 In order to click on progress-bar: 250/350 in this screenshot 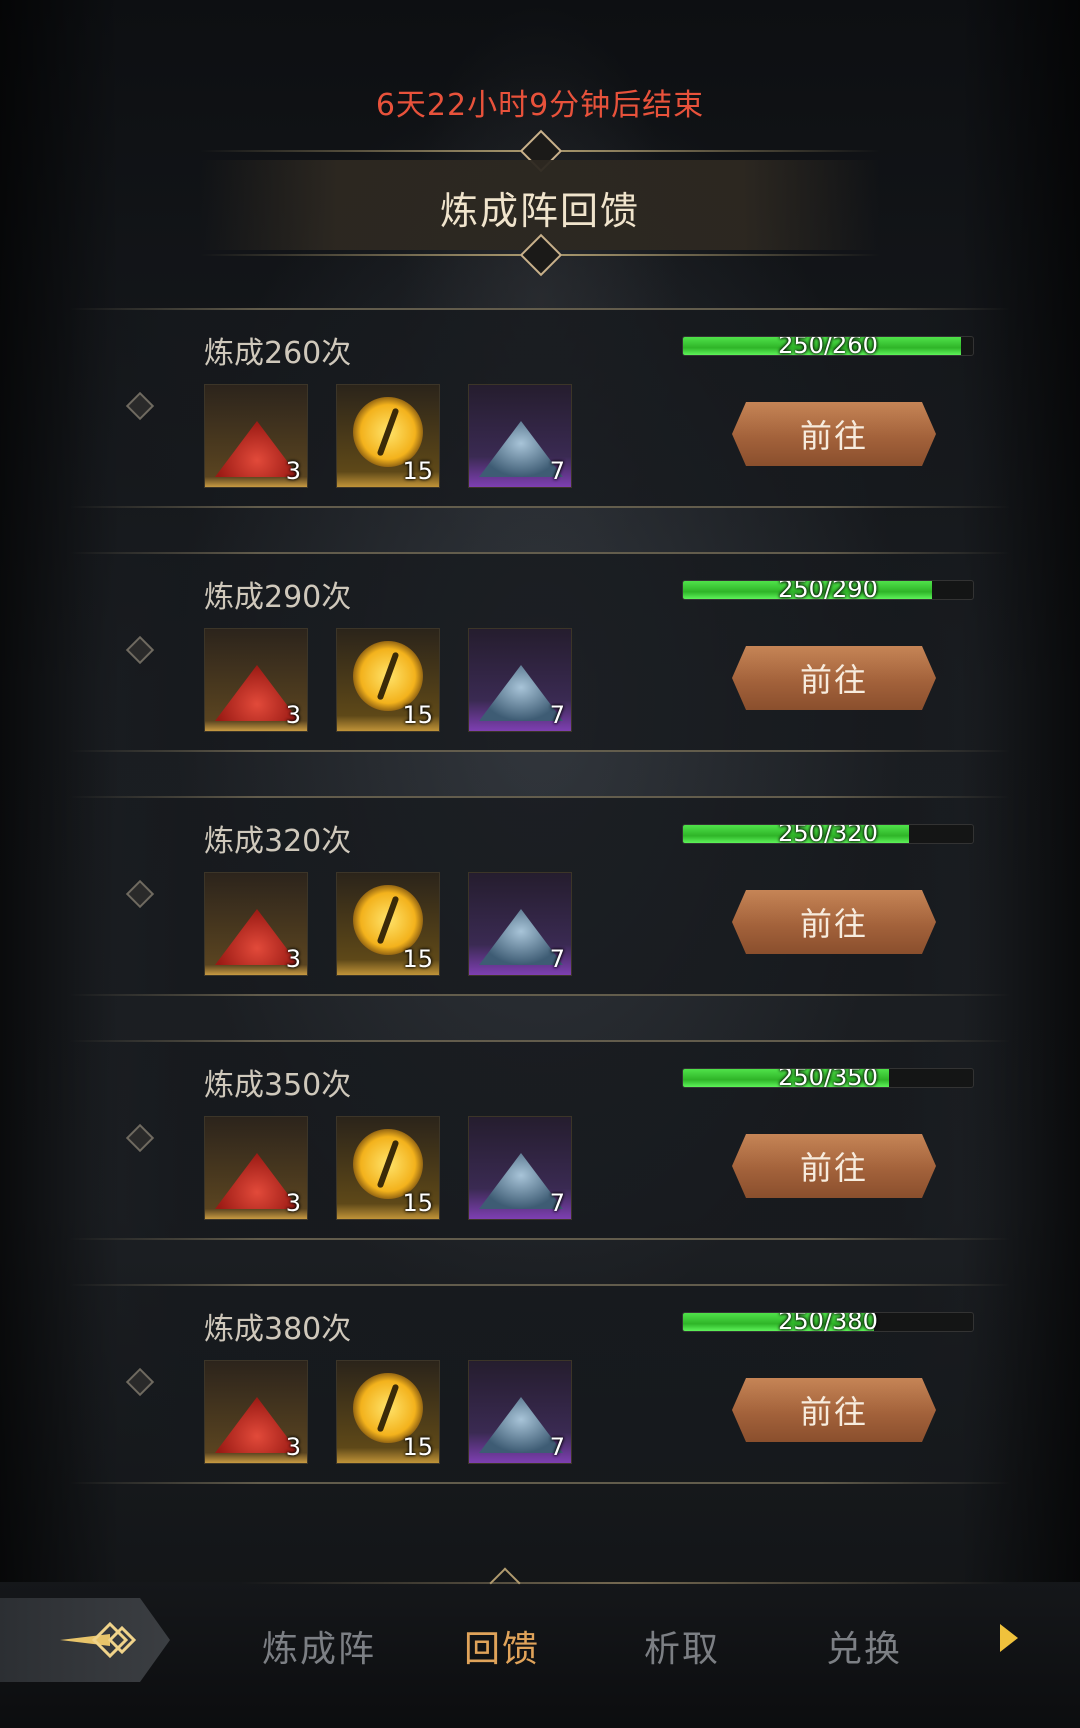, I will do `click(828, 1078)`.